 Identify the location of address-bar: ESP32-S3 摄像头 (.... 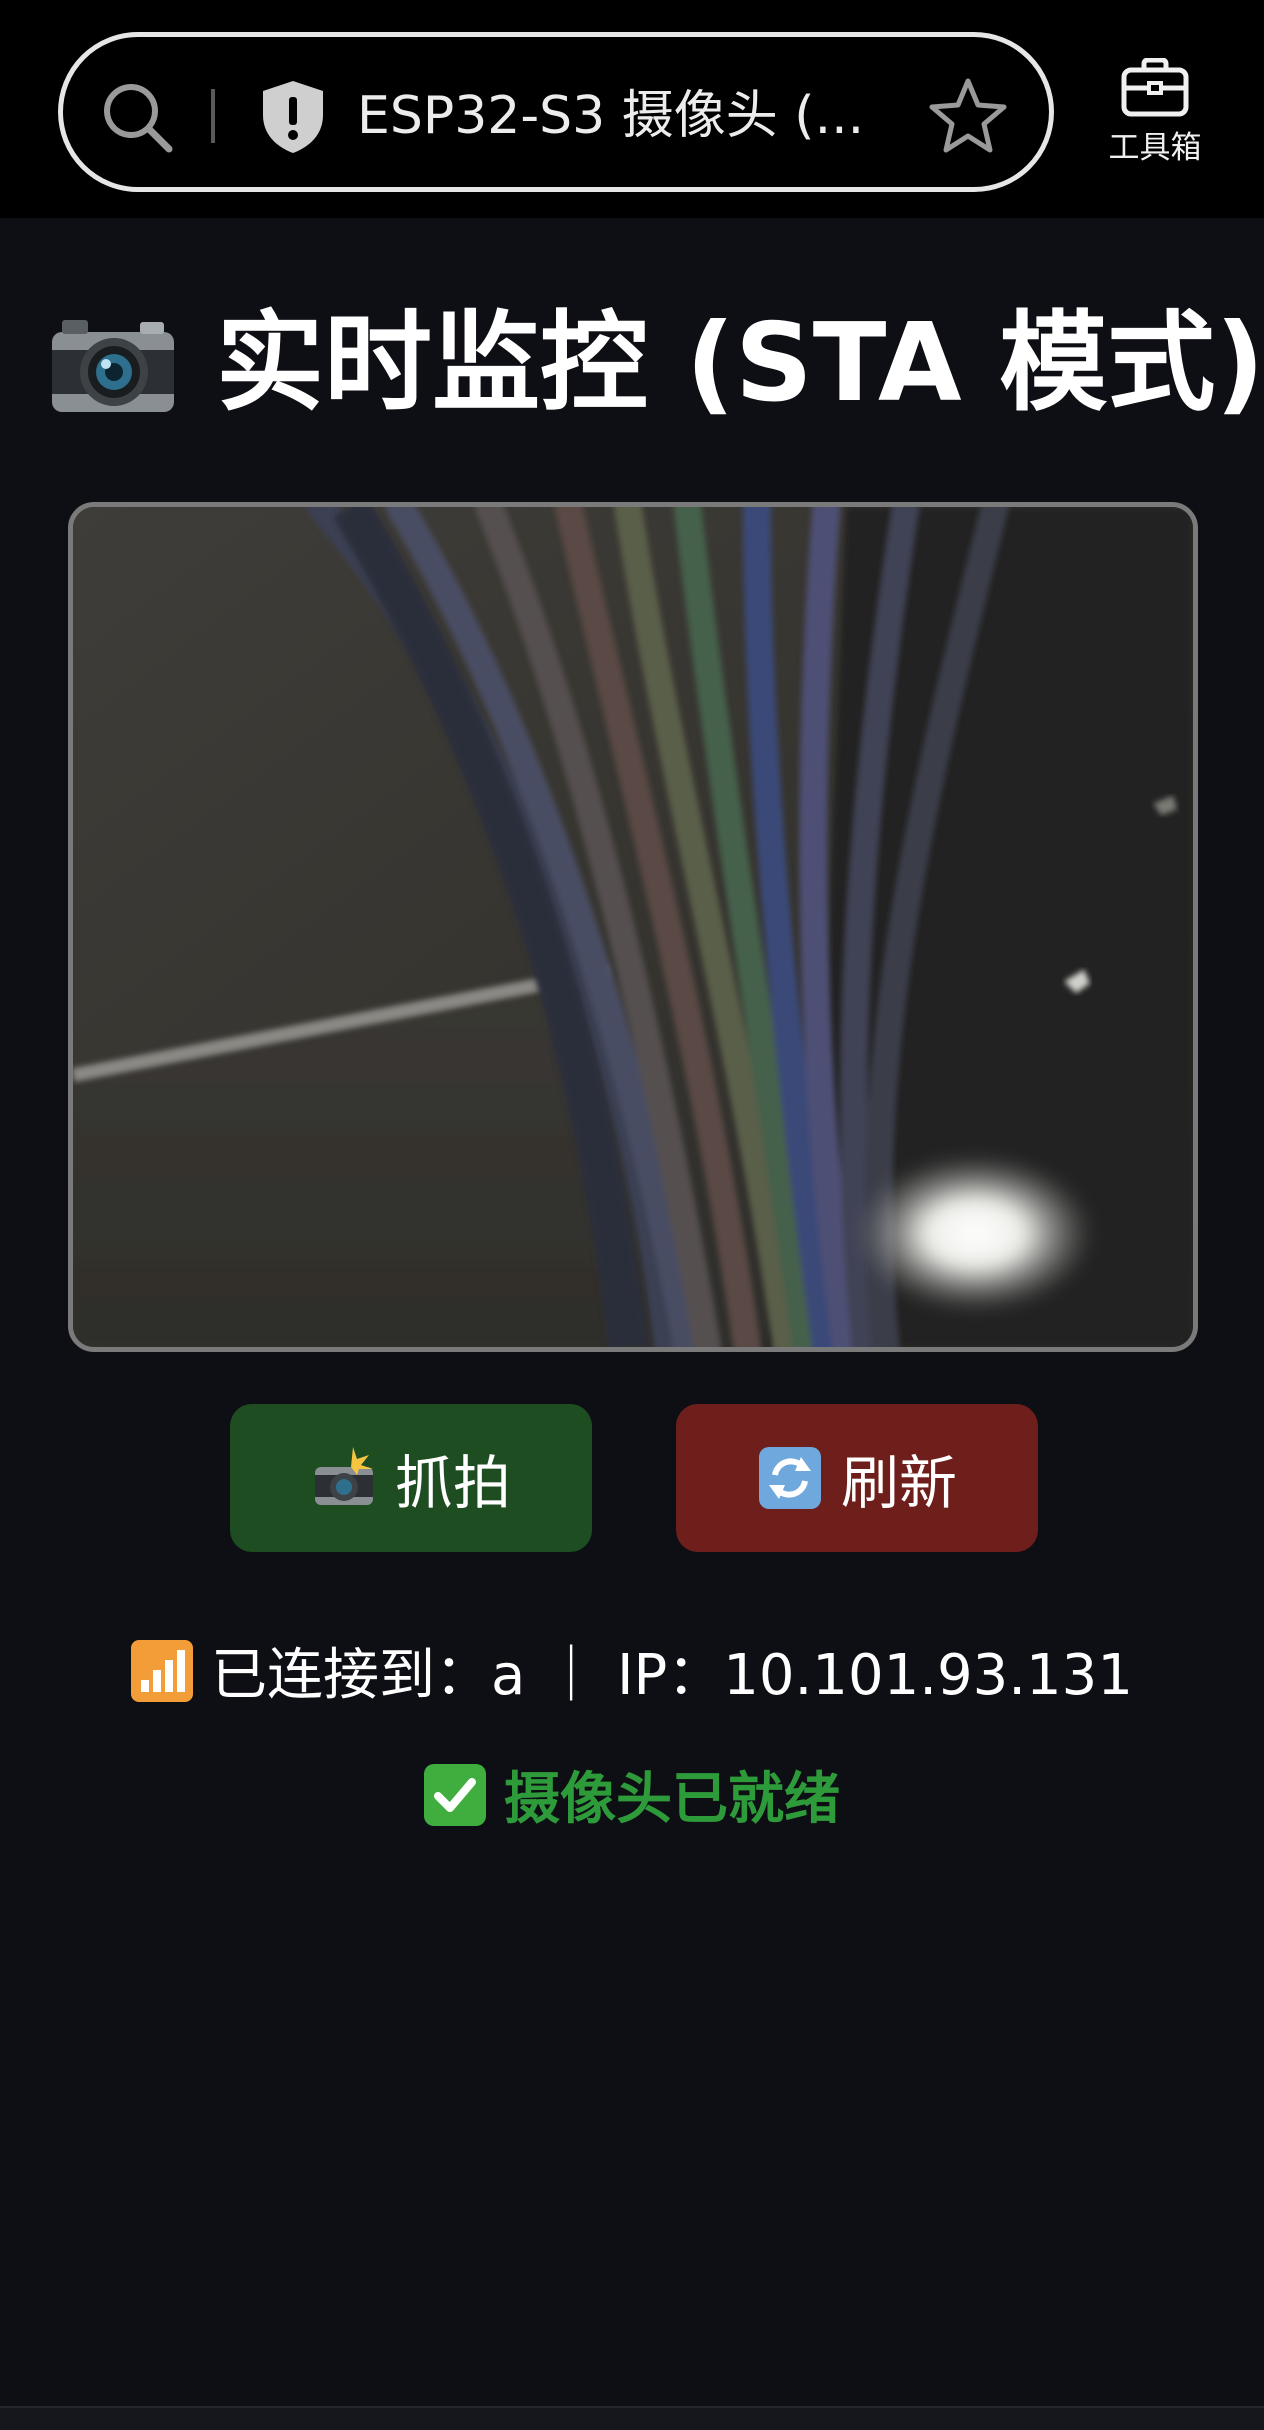
(556, 112).